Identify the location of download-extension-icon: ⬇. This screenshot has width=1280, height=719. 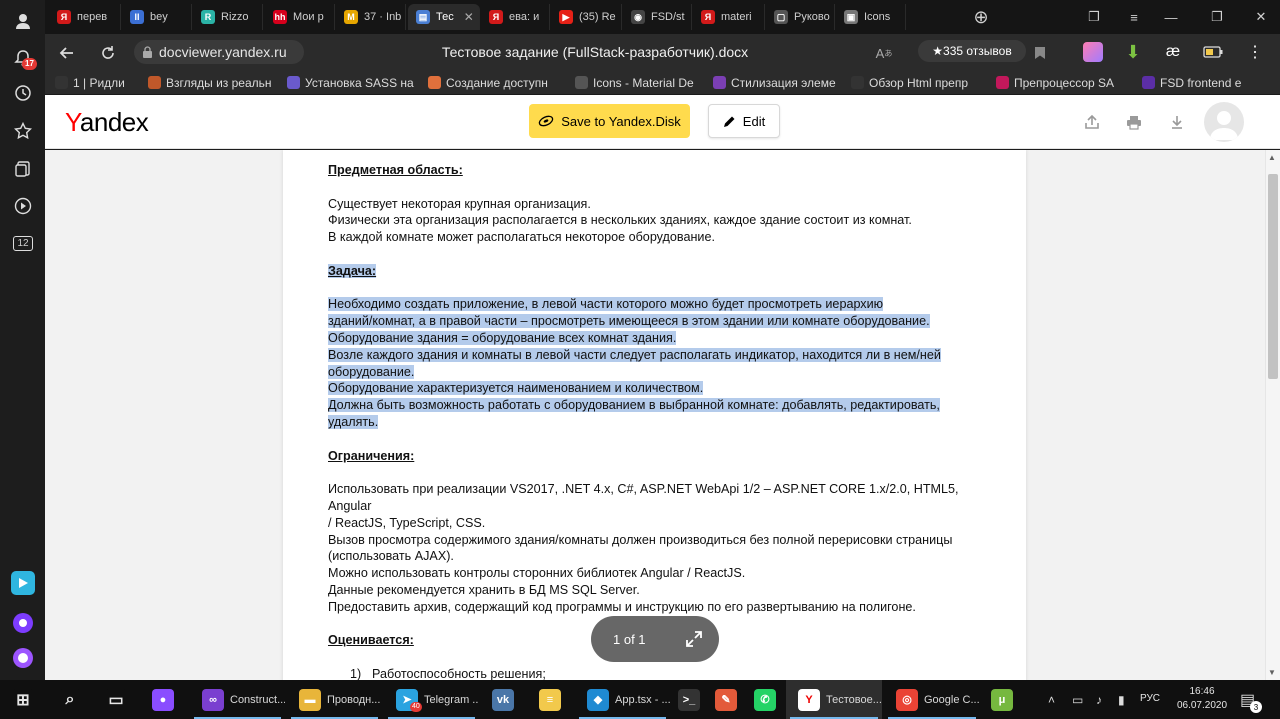
(1133, 52).